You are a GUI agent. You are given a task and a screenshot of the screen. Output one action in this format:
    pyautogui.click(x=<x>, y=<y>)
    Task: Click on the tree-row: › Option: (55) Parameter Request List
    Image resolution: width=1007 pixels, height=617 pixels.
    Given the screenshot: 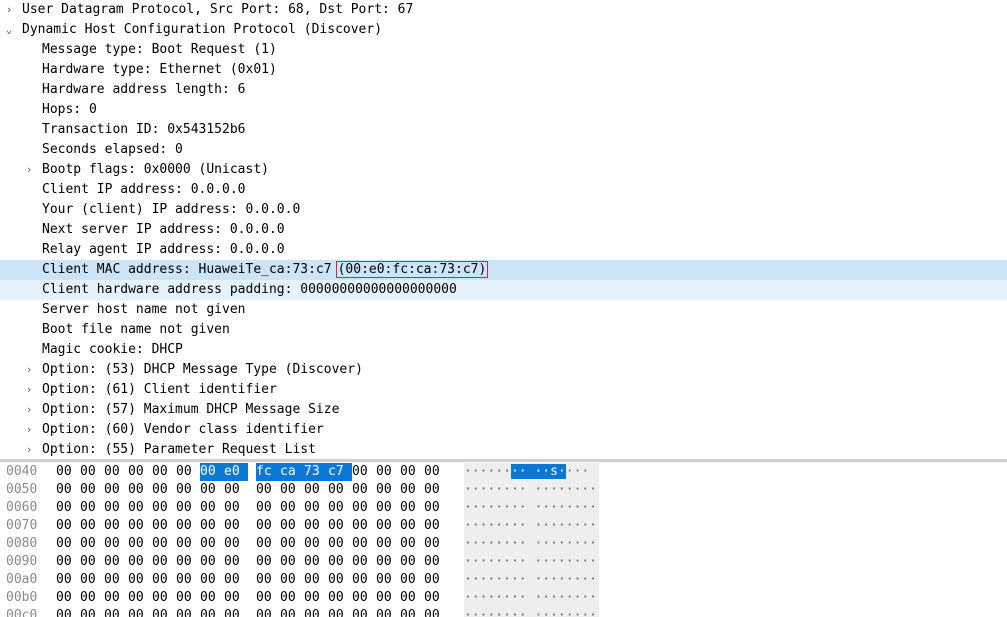 What is the action you would take?
    pyautogui.click(x=503, y=450)
    